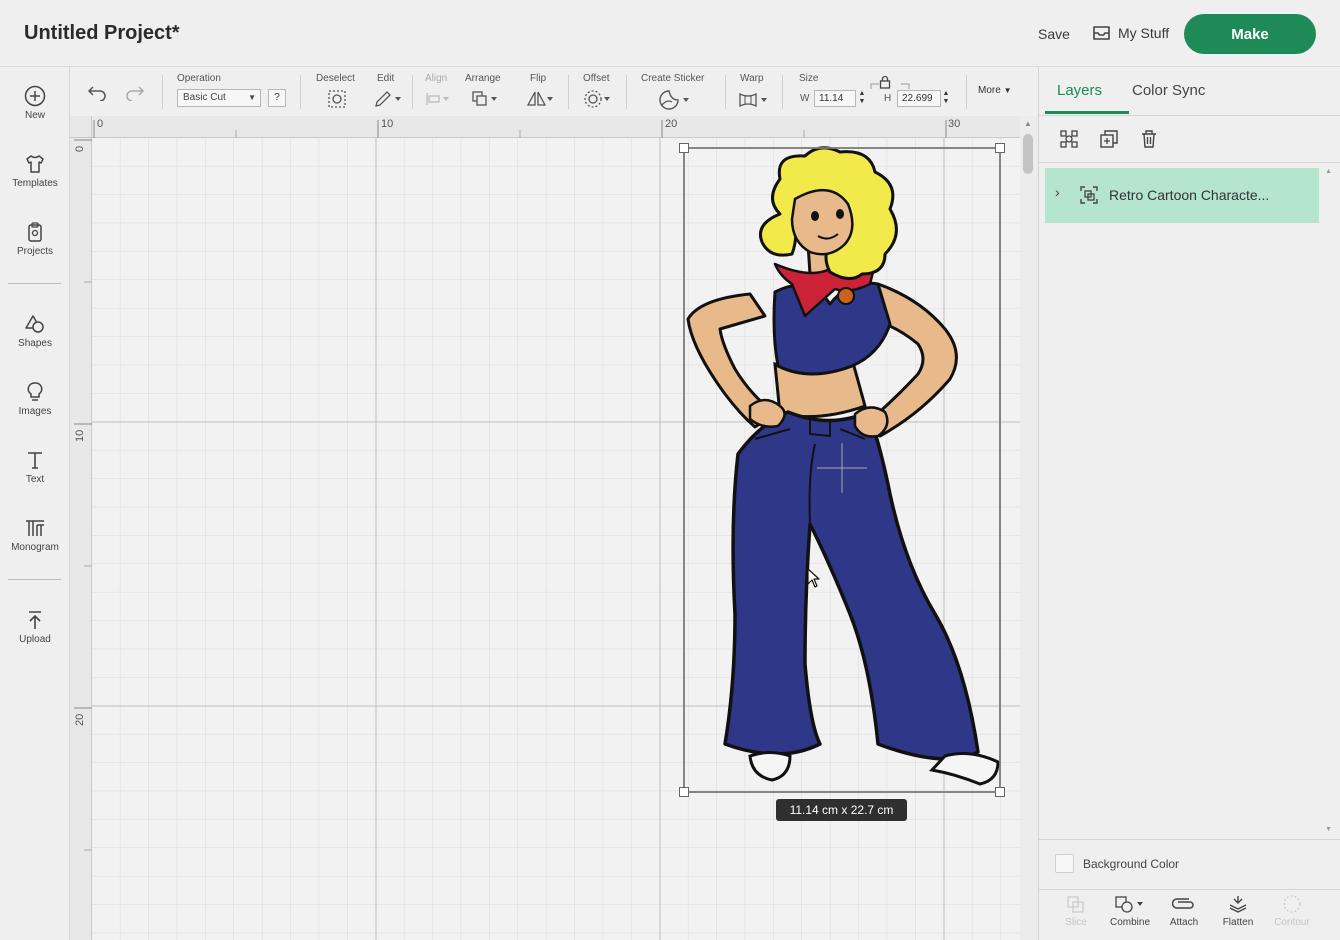 The height and width of the screenshot is (940, 1340). I want to click on caret-down-icon: ▼, so click(1007, 90).